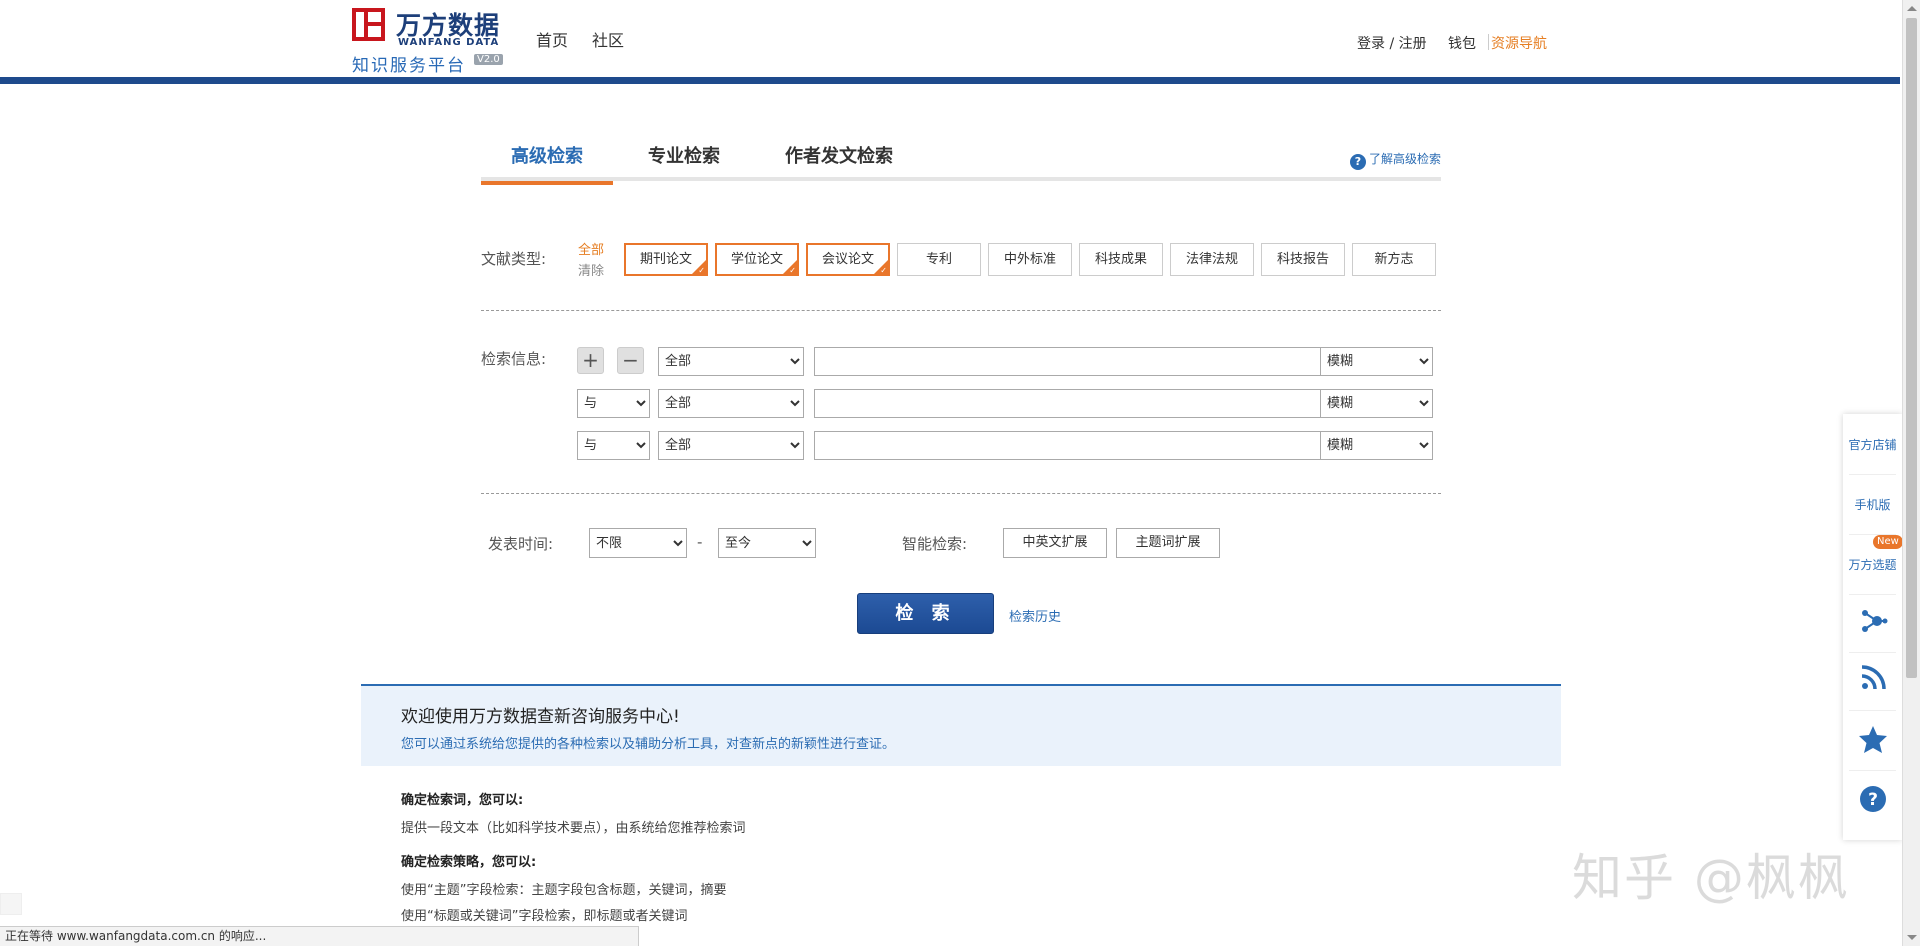 This screenshot has width=1920, height=946. Describe the element at coordinates (514, 259) in the screenshot. I see `doc-type-label: 文献类型:` at that location.